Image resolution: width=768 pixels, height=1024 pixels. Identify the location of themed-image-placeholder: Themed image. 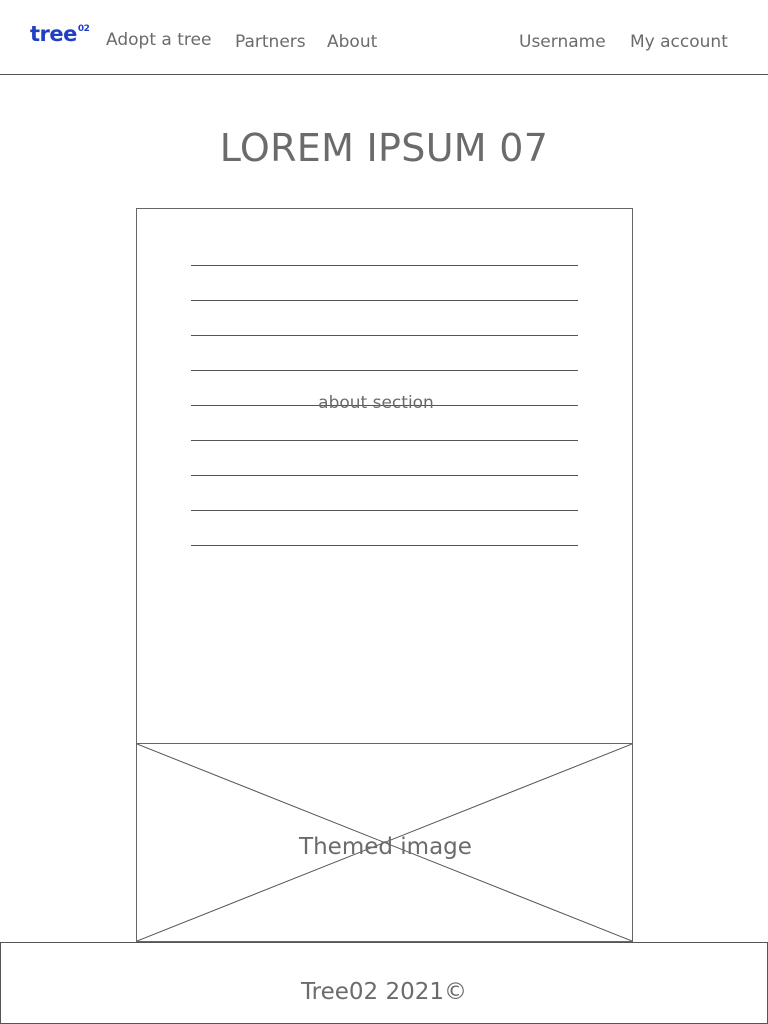
(384, 842).